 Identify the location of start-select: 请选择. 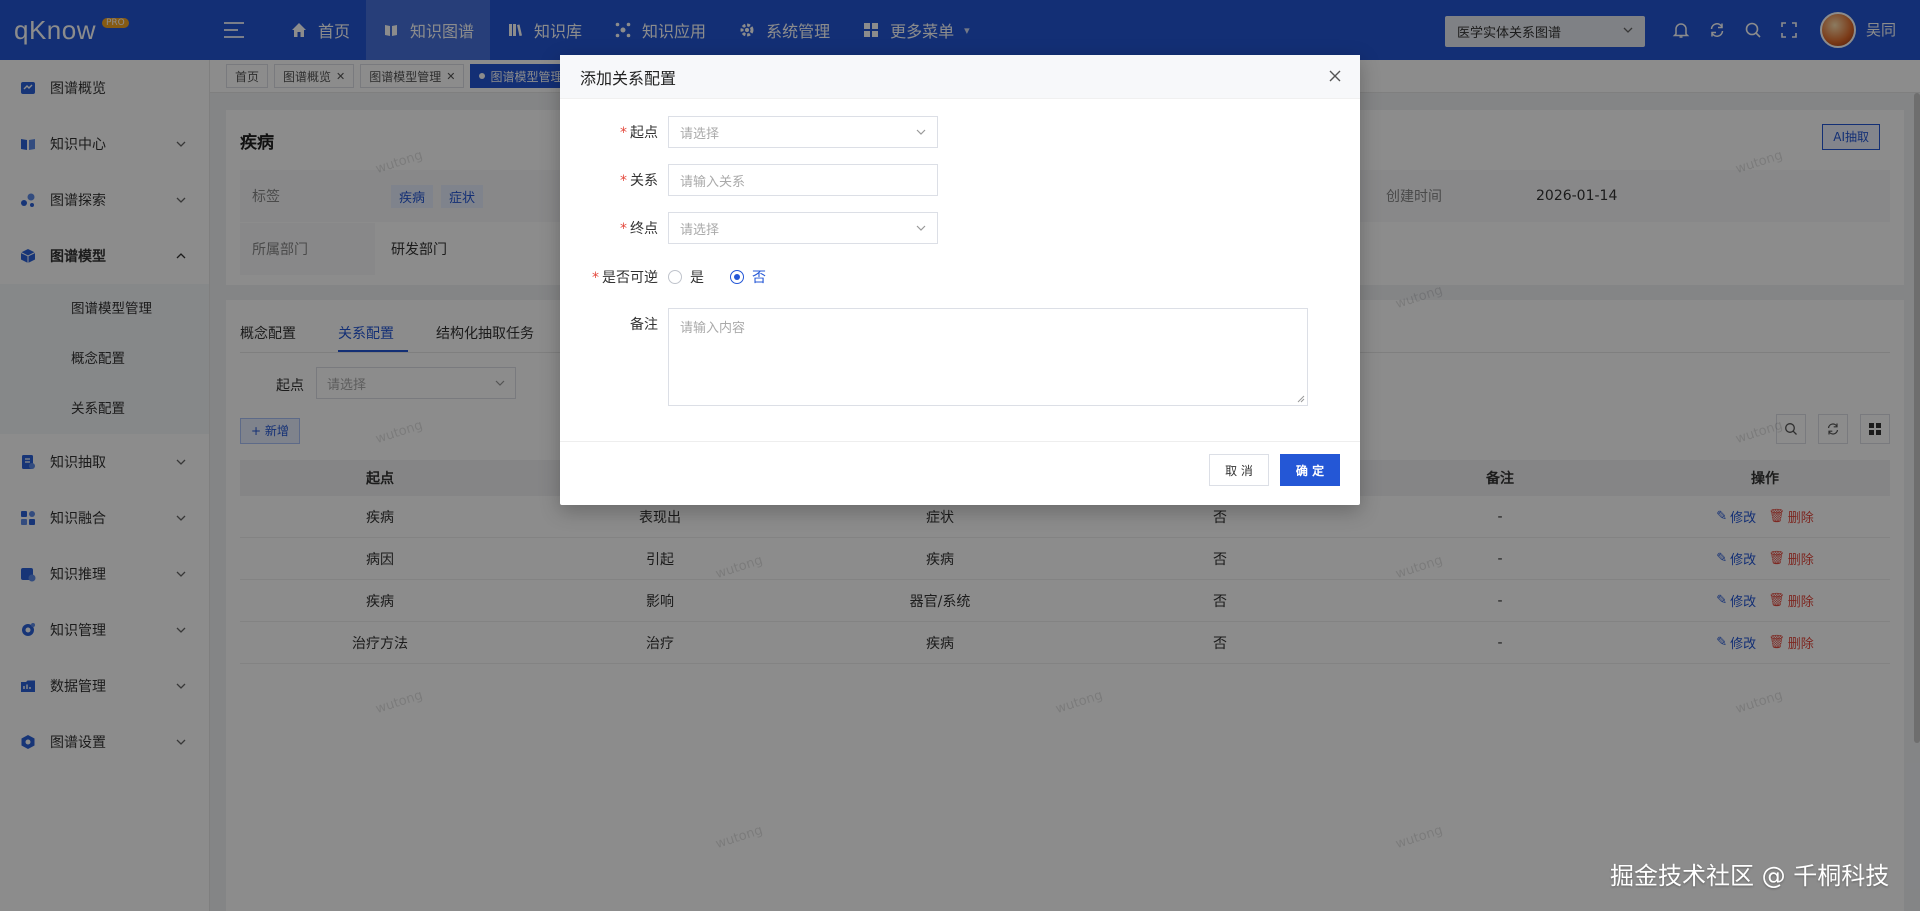
(803, 132).